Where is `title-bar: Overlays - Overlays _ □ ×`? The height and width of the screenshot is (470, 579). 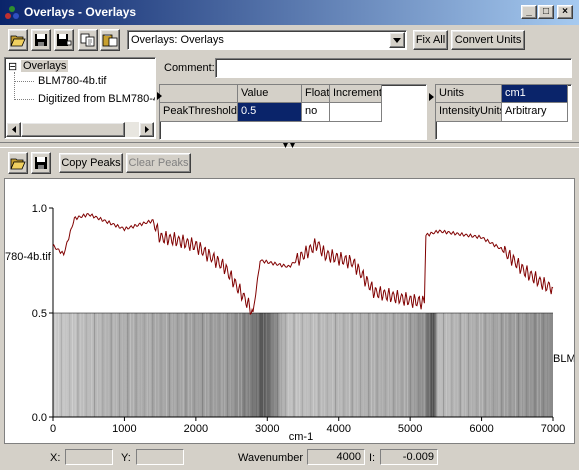 title-bar: Overlays - Overlays _ □ × is located at coordinates (289, 12).